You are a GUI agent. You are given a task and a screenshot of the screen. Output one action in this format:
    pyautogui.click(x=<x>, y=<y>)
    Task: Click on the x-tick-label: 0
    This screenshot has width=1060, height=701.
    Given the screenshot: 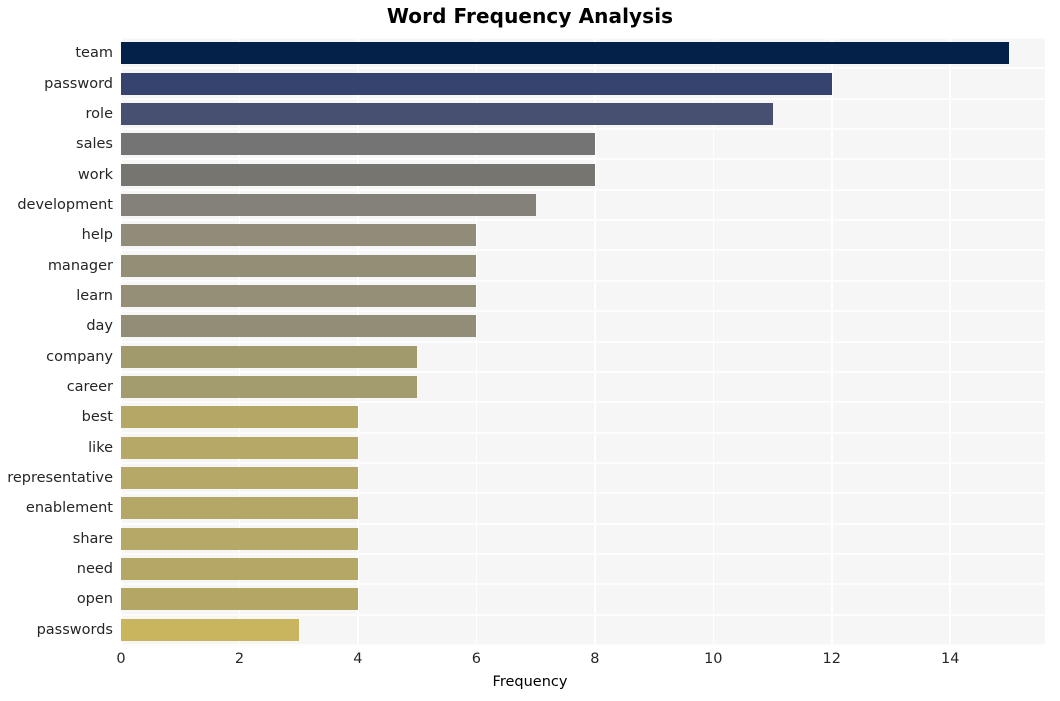 What is the action you would take?
    pyautogui.click(x=121, y=659)
    